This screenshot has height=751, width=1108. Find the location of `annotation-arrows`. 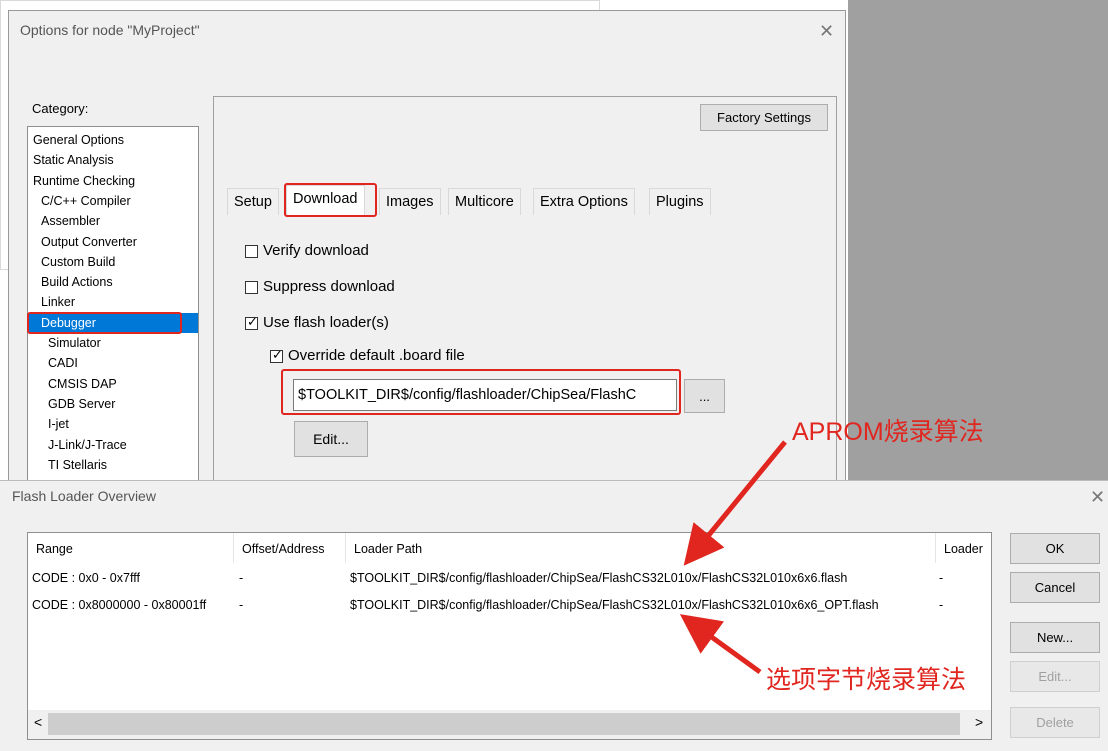

annotation-arrows is located at coordinates (733, 557).